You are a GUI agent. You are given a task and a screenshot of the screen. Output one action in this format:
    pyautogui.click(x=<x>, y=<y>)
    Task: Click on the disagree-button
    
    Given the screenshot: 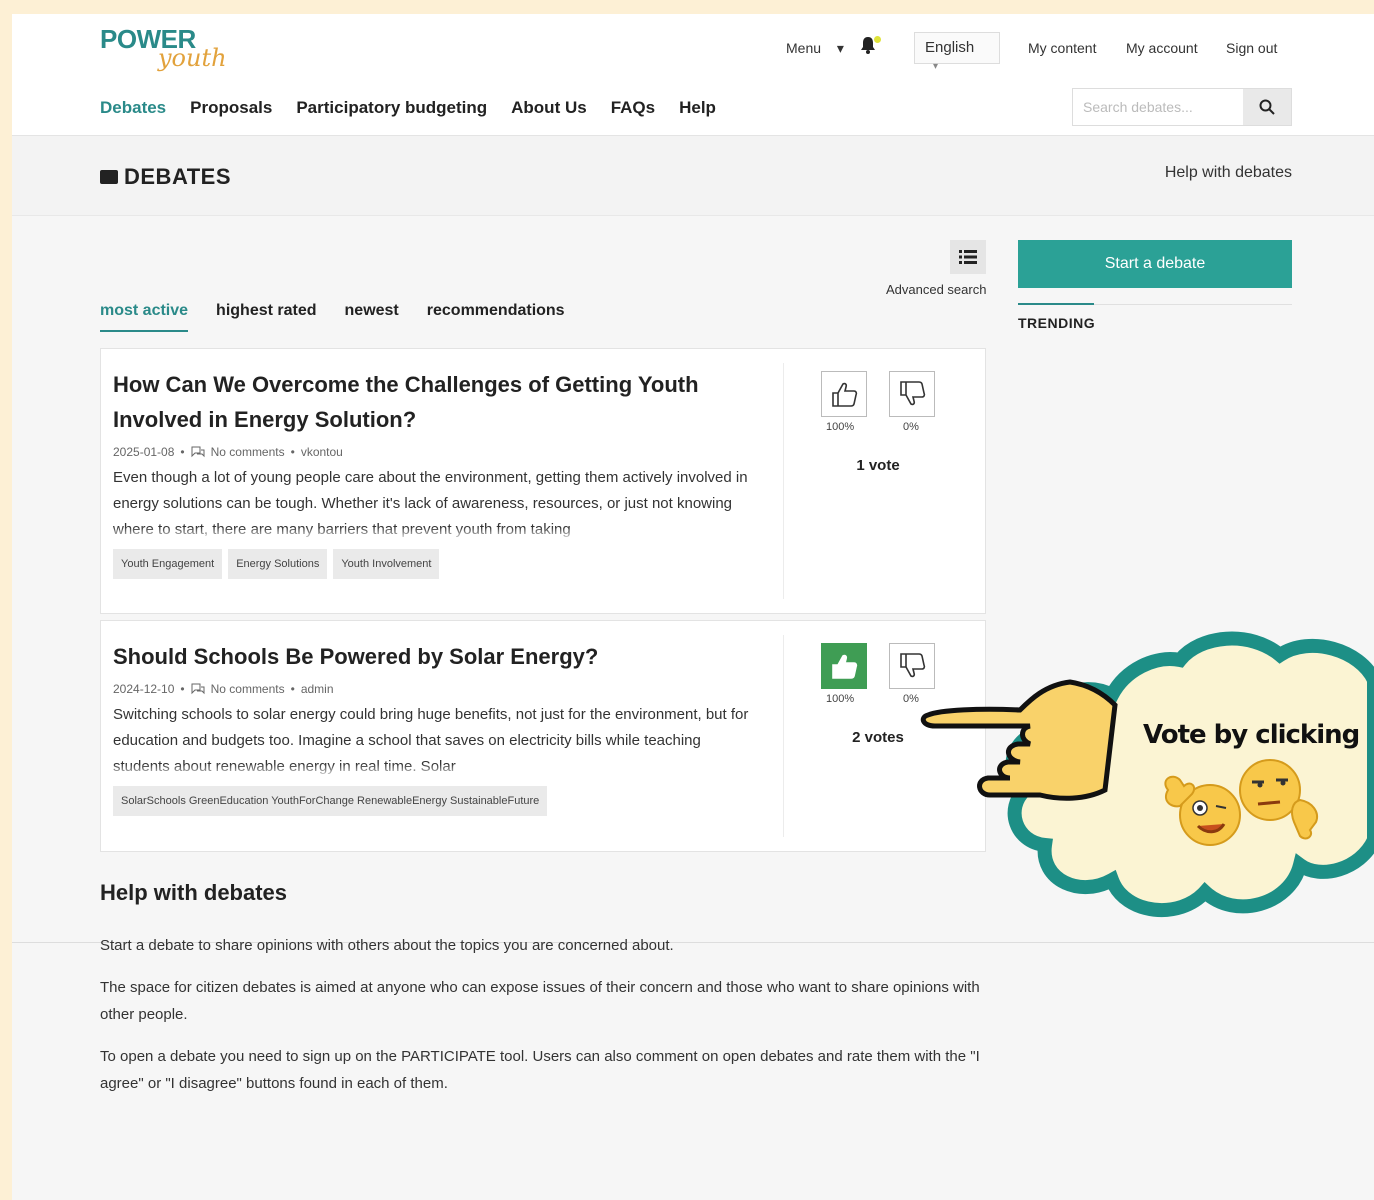 What is the action you would take?
    pyautogui.click(x=912, y=394)
    